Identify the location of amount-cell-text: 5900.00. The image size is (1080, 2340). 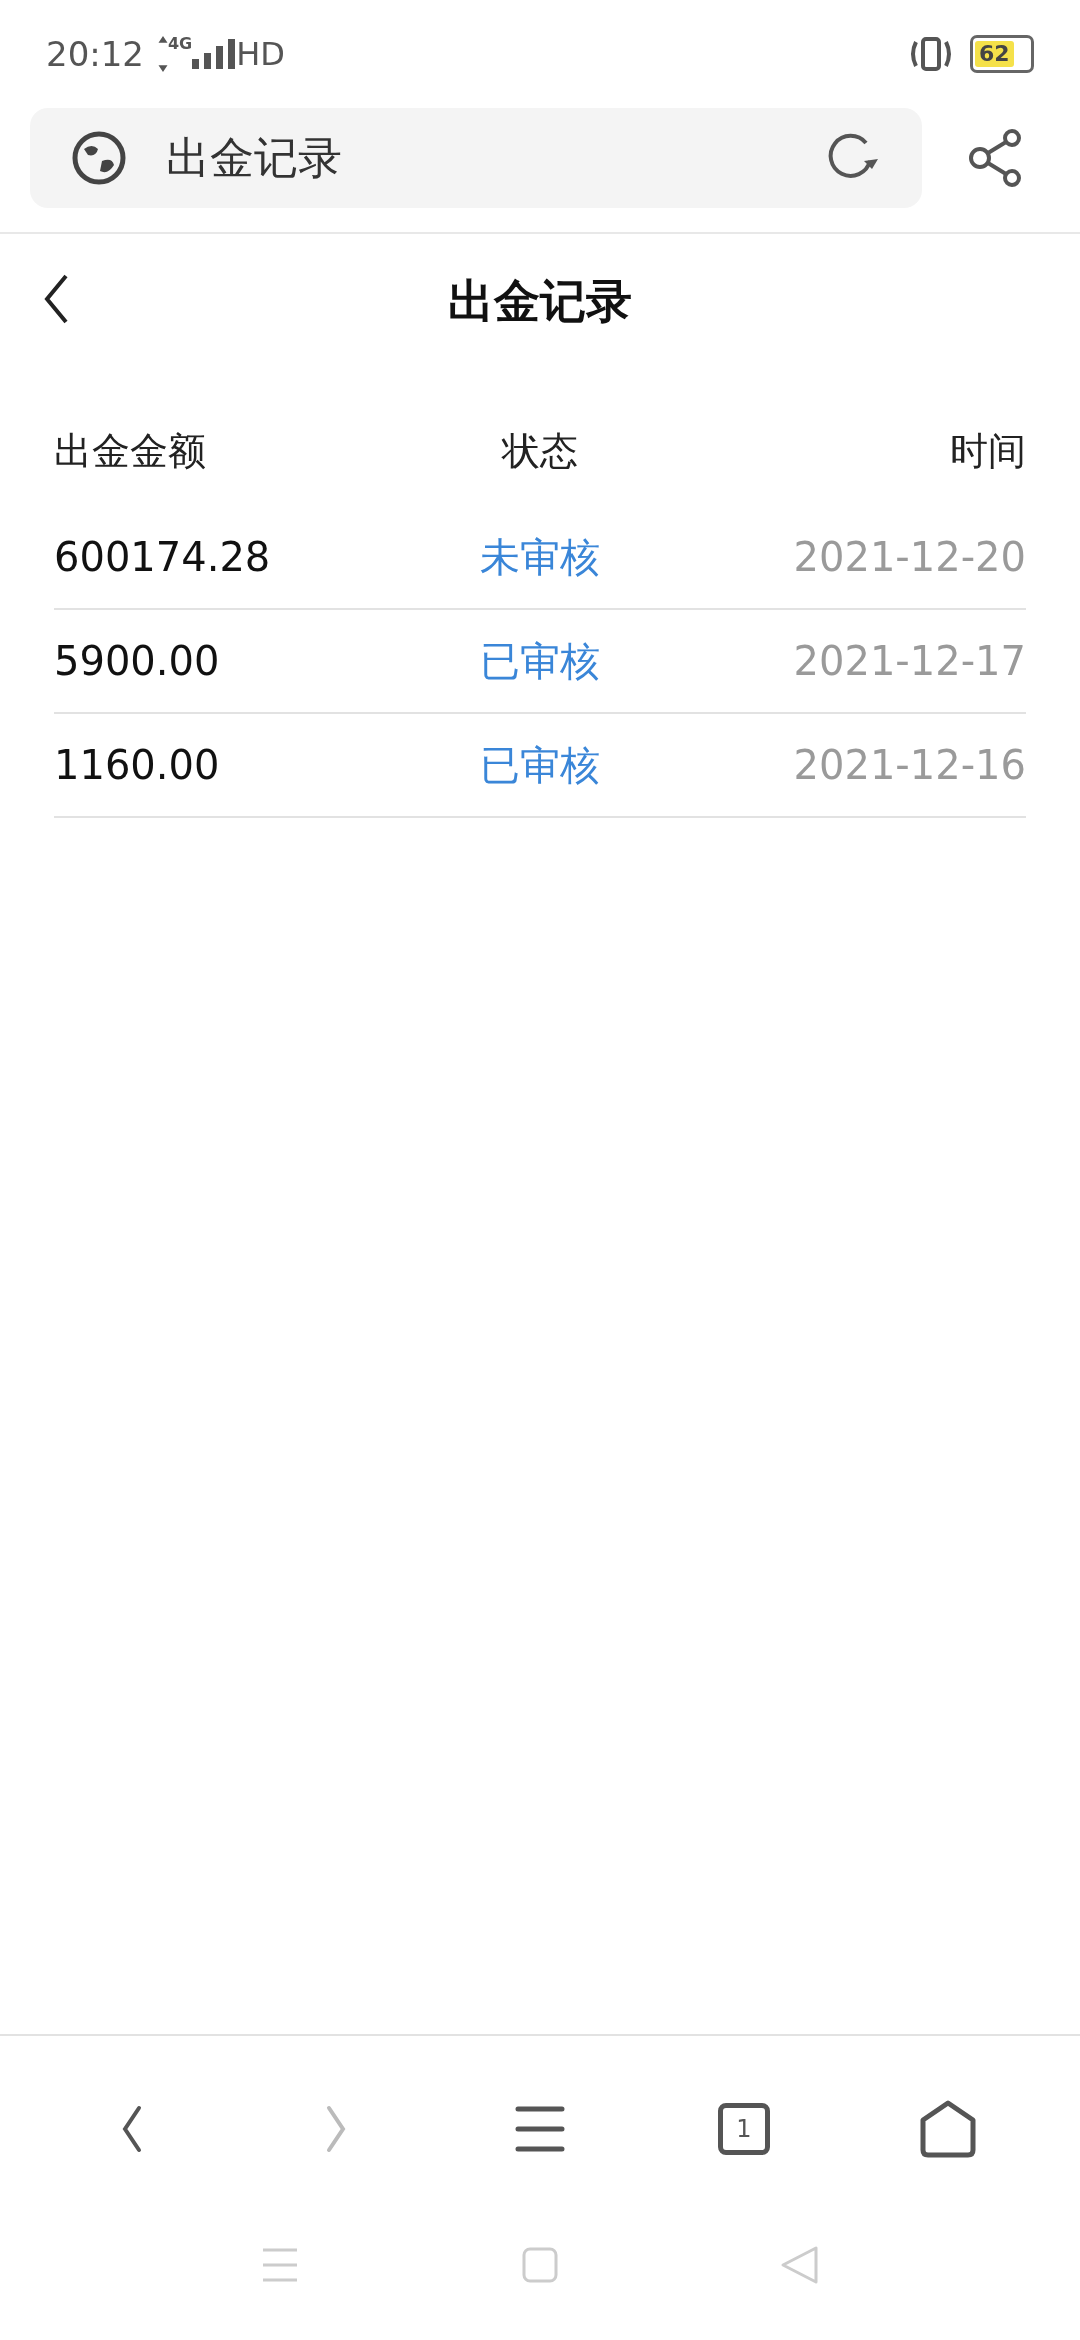
(137, 661).